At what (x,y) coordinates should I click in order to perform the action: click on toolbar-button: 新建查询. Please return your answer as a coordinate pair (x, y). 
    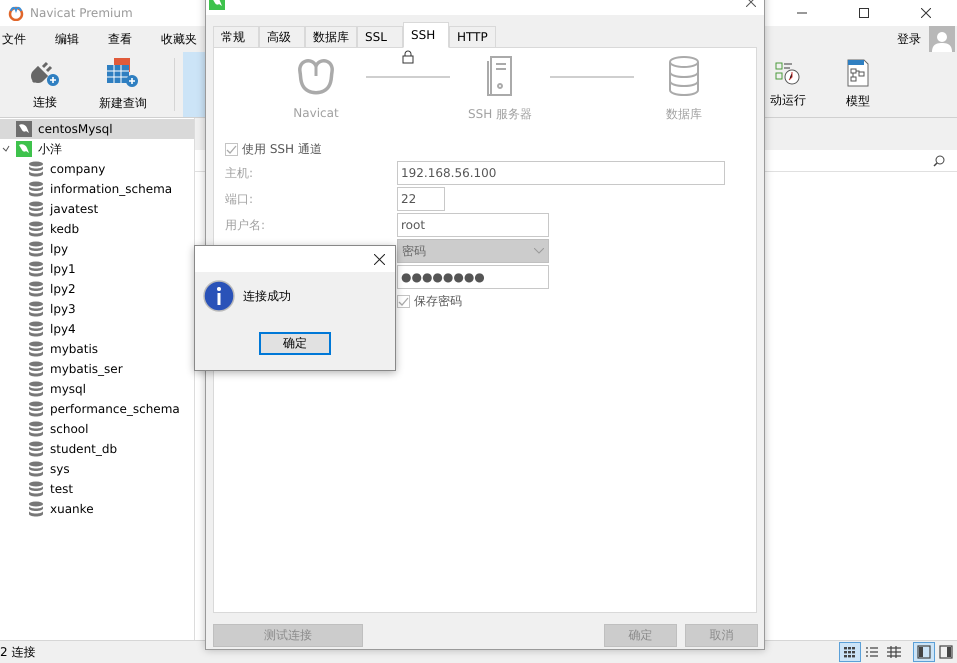
    Looking at the image, I should click on (123, 84).